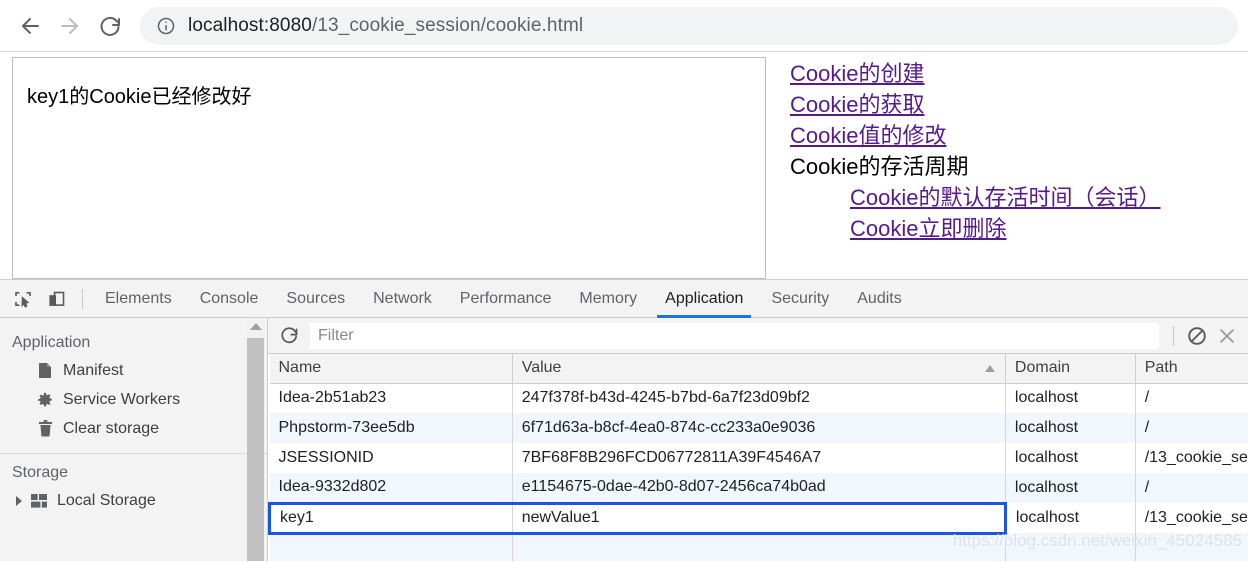 This screenshot has width=1248, height=562. I want to click on tab-elements: Elements, so click(138, 298).